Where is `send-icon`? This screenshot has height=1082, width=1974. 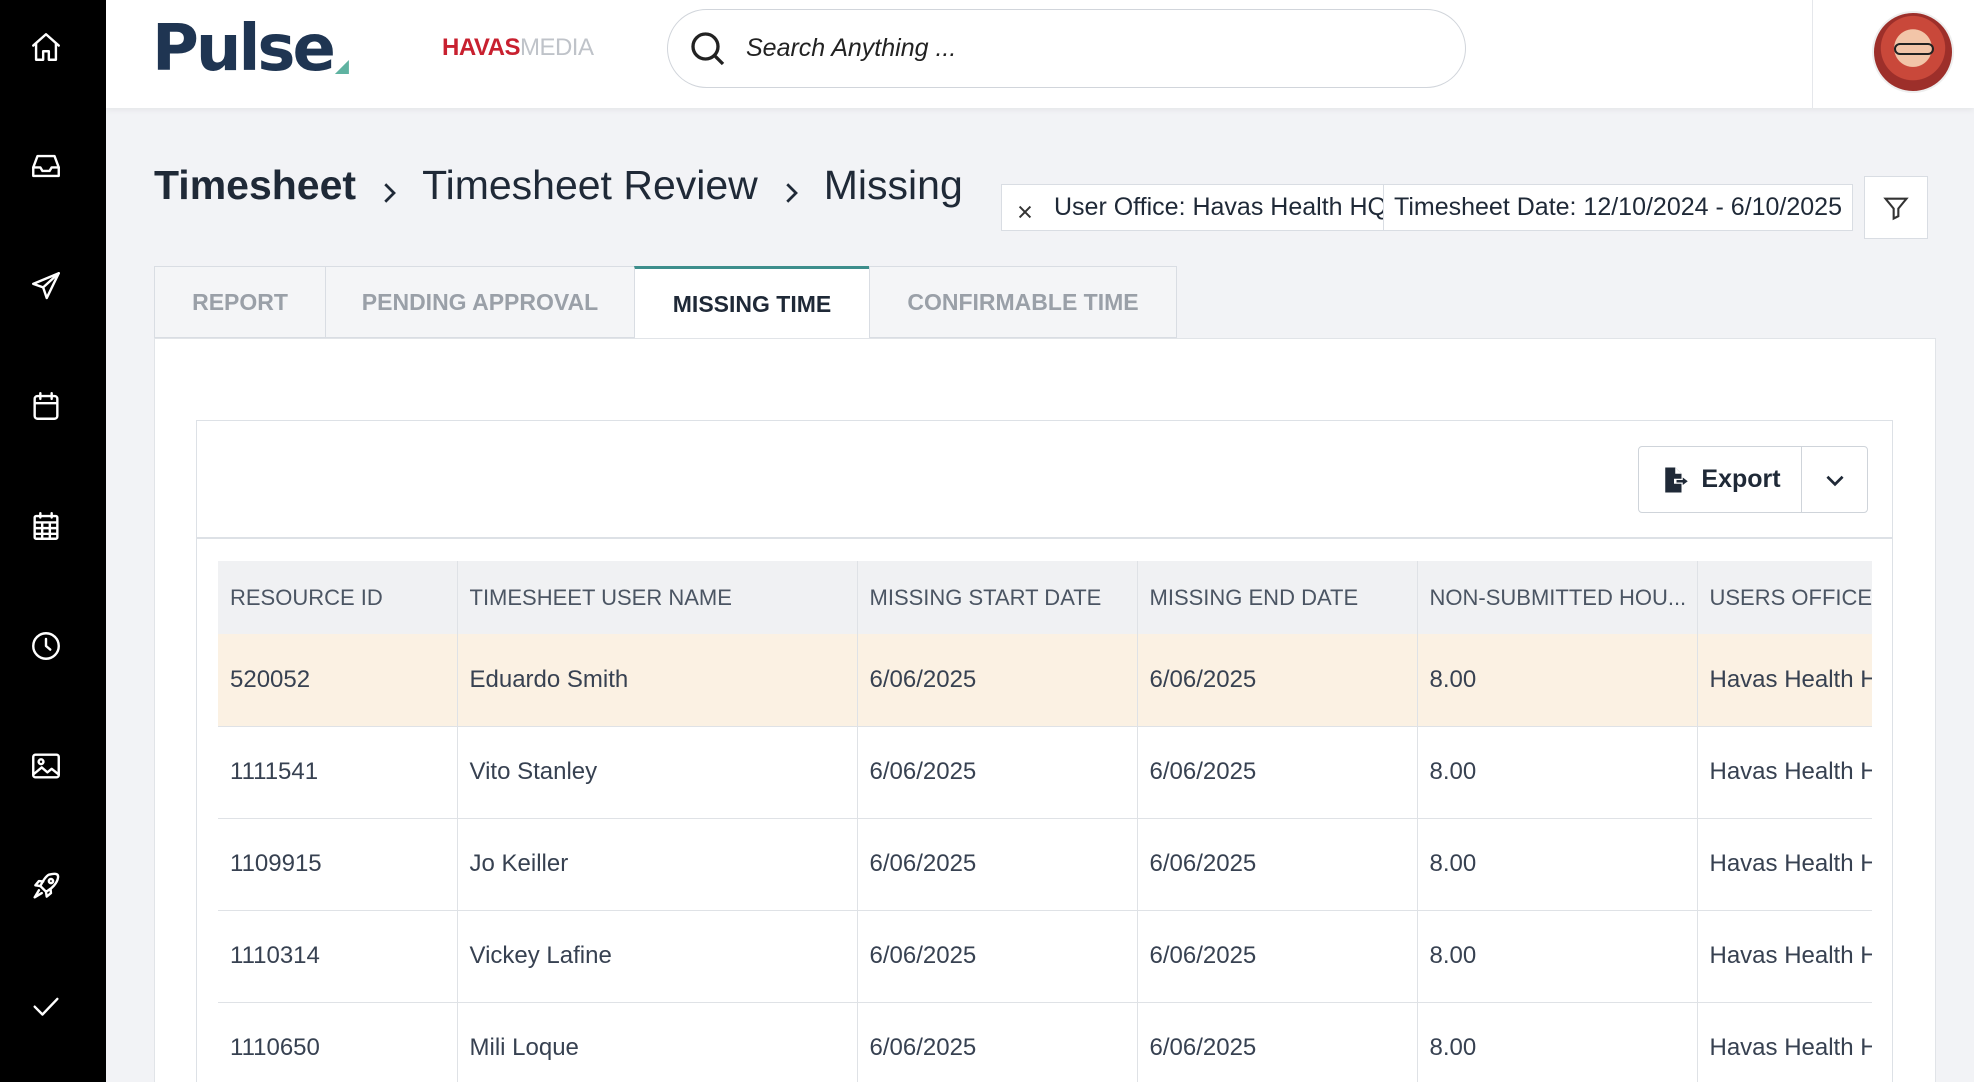
send-icon is located at coordinates (46, 286).